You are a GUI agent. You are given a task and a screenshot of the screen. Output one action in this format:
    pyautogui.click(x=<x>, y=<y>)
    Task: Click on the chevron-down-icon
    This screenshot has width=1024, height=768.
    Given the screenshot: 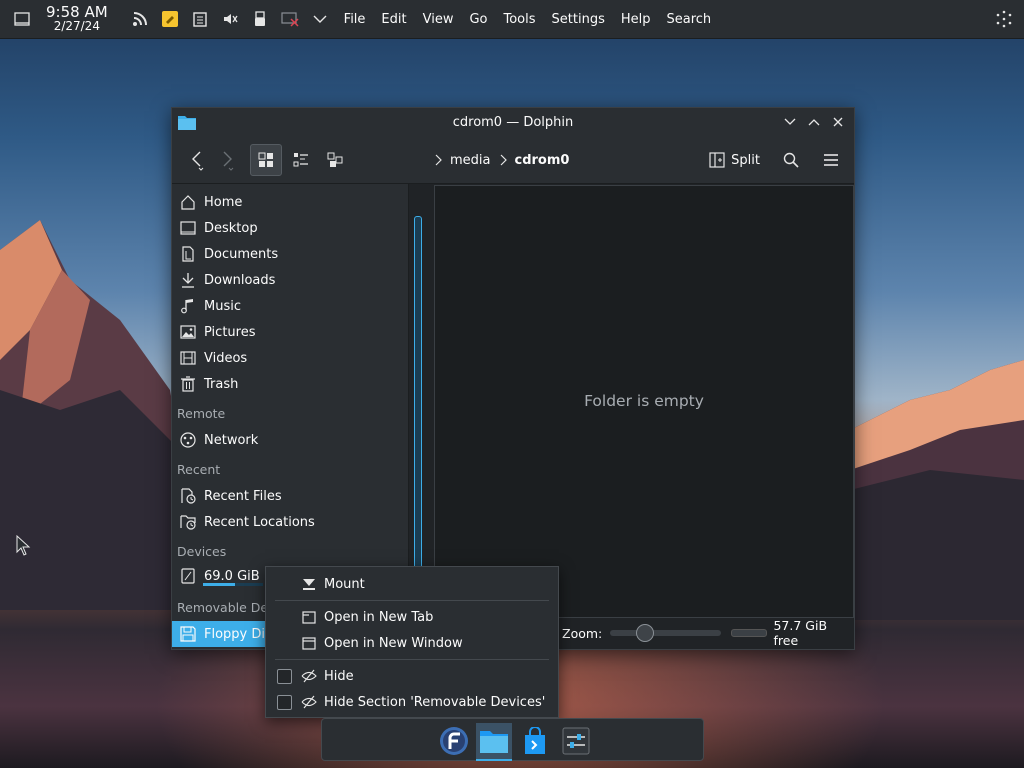 What is the action you would take?
    pyautogui.click(x=320, y=19)
    